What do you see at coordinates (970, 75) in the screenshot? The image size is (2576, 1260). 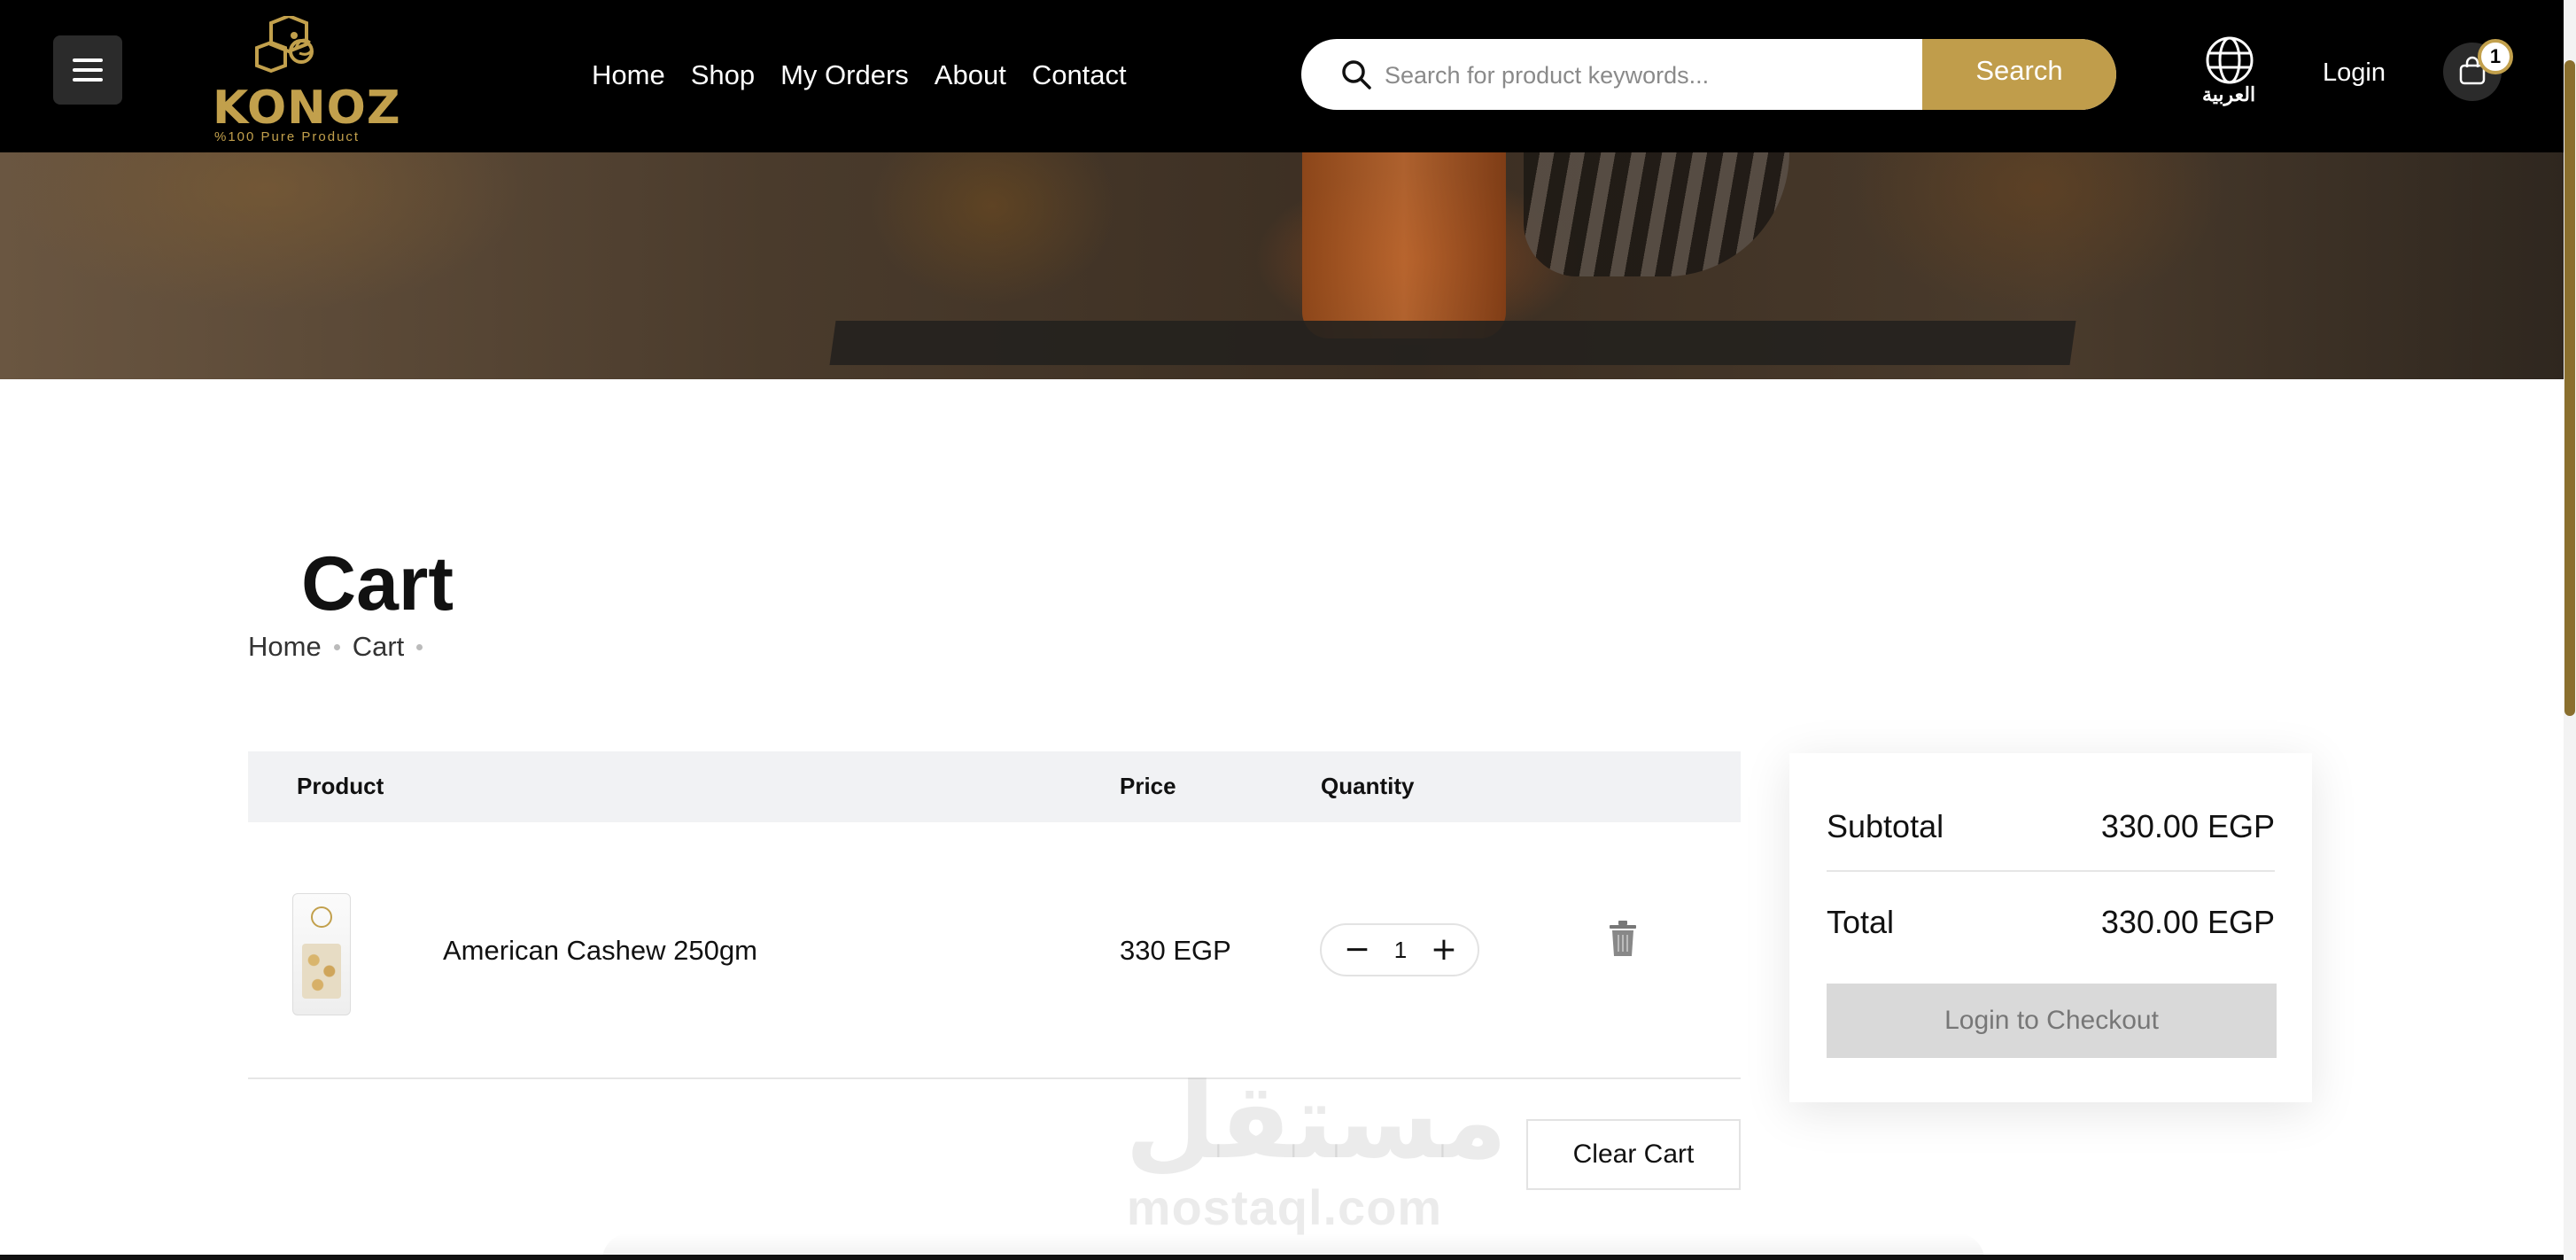 I see `nav-about: About` at bounding box center [970, 75].